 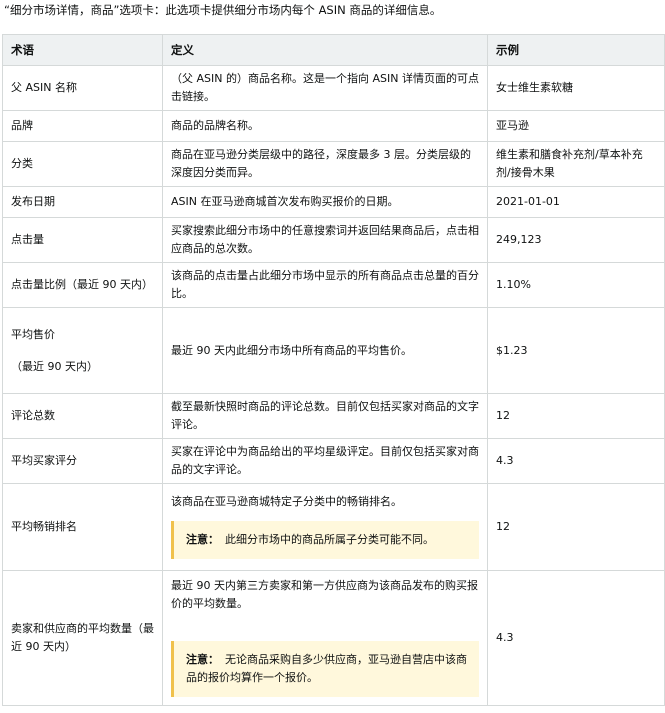 What do you see at coordinates (325, 350) in the screenshot?
I see `definition-cell: 最近 90 天内此细分市场中所有商品的平均售价。` at bounding box center [325, 350].